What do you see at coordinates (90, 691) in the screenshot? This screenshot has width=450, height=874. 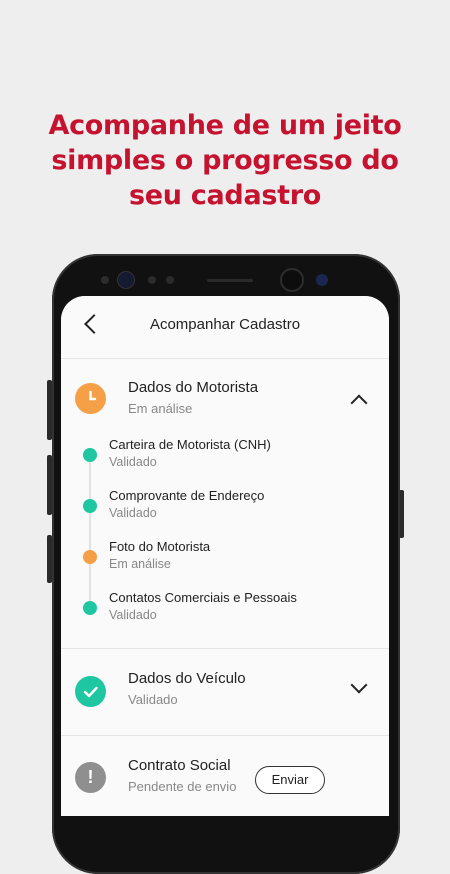 I see `check-icon` at bounding box center [90, 691].